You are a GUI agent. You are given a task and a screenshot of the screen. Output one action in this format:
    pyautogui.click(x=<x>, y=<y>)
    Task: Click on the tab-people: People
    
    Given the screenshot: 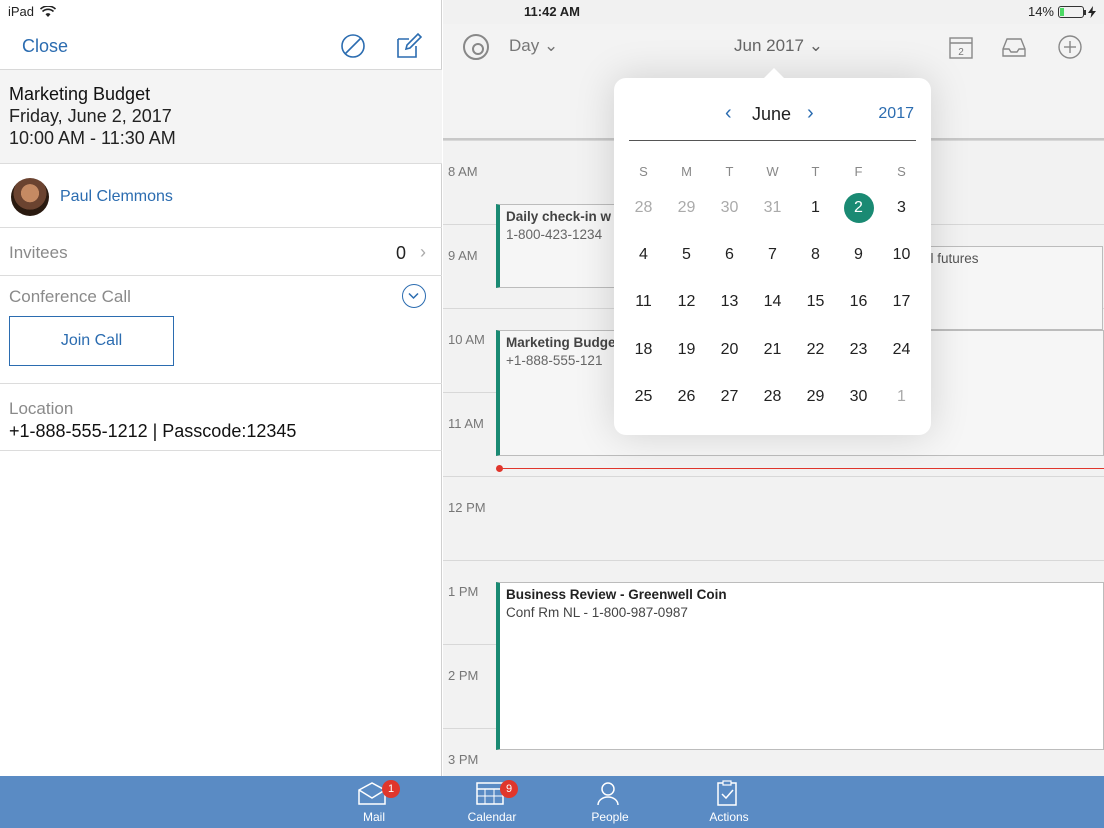 What is the action you would take?
    pyautogui.click(x=610, y=802)
    